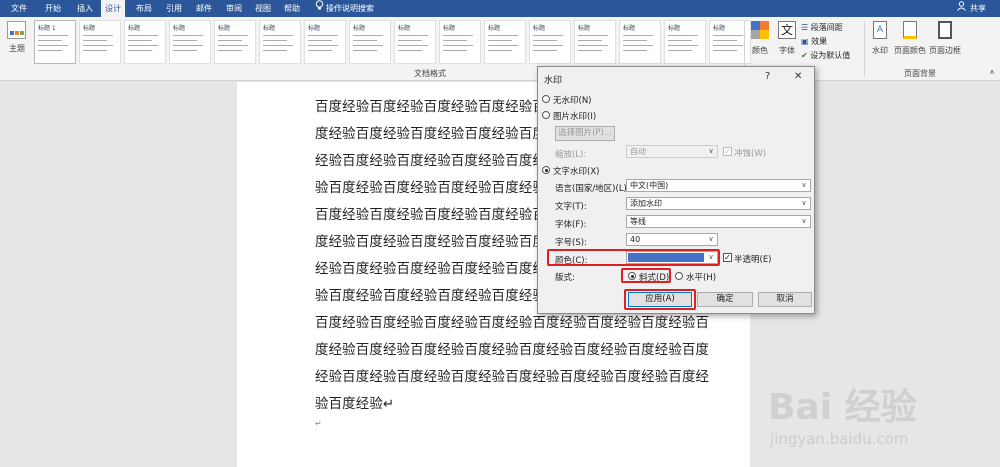 The image size is (1000, 467). I want to click on washout-label: 冲蚀(W), so click(750, 153).